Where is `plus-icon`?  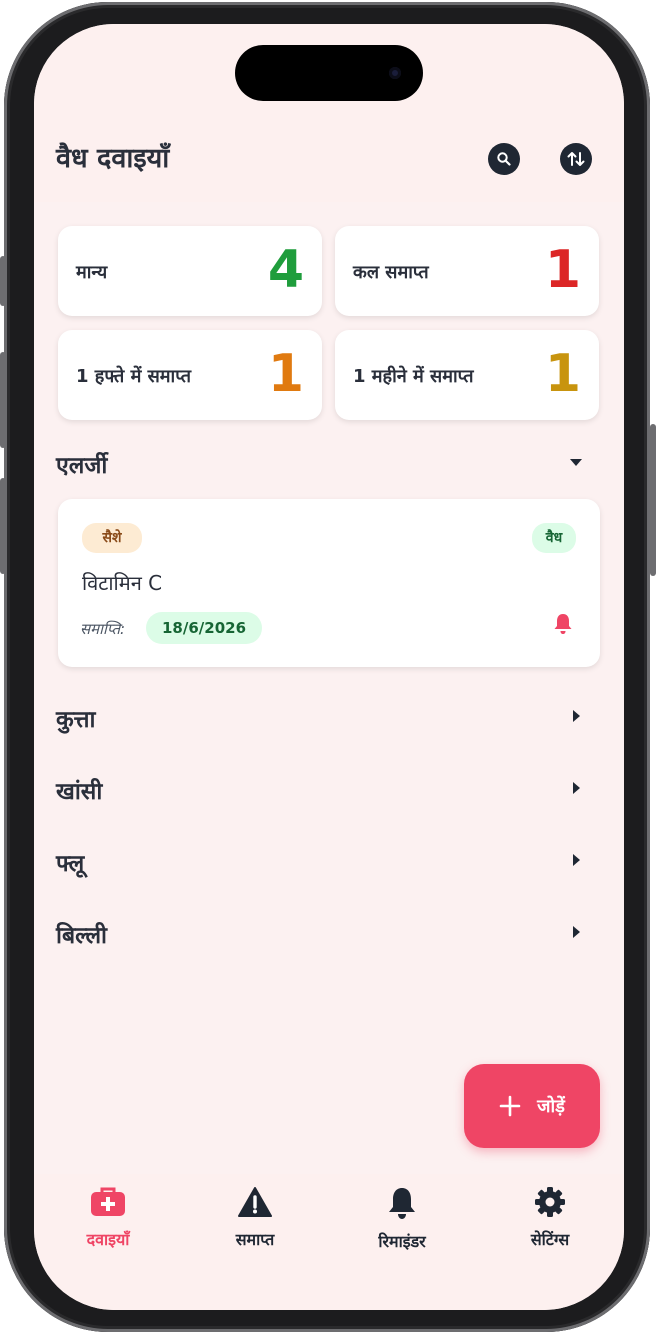 plus-icon is located at coordinates (510, 1106).